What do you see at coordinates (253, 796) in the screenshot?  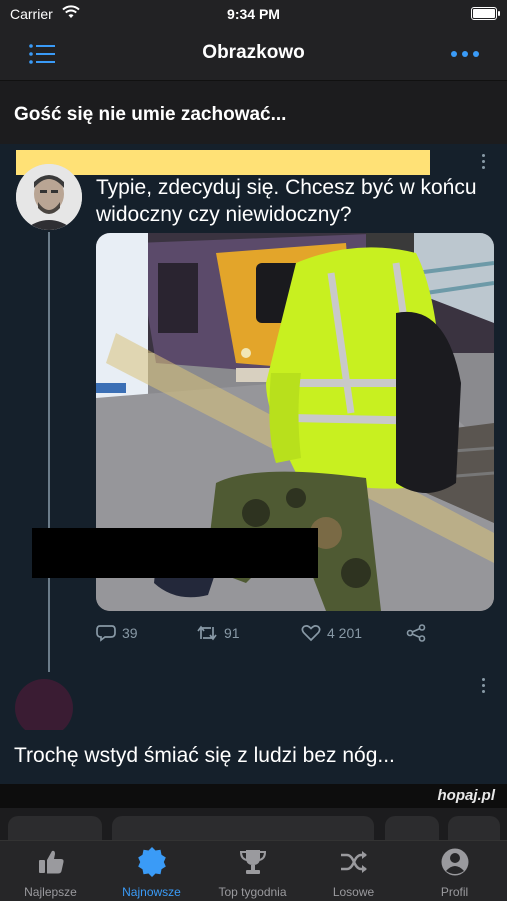 I see `watermark-strip: hopaj.pl` at bounding box center [253, 796].